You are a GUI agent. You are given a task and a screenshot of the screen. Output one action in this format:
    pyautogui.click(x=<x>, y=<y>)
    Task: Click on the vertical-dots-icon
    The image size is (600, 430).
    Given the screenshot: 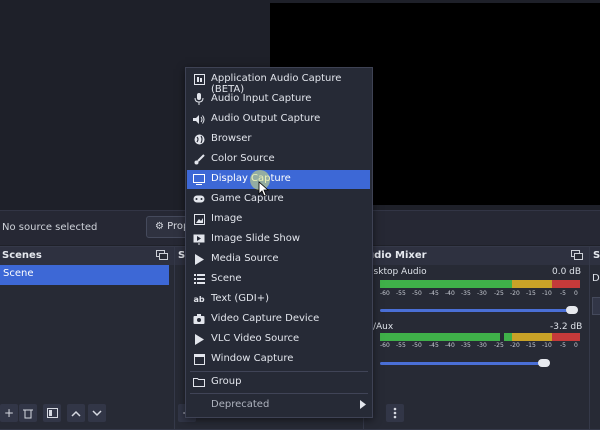 What is the action you would take?
    pyautogui.click(x=395, y=413)
    